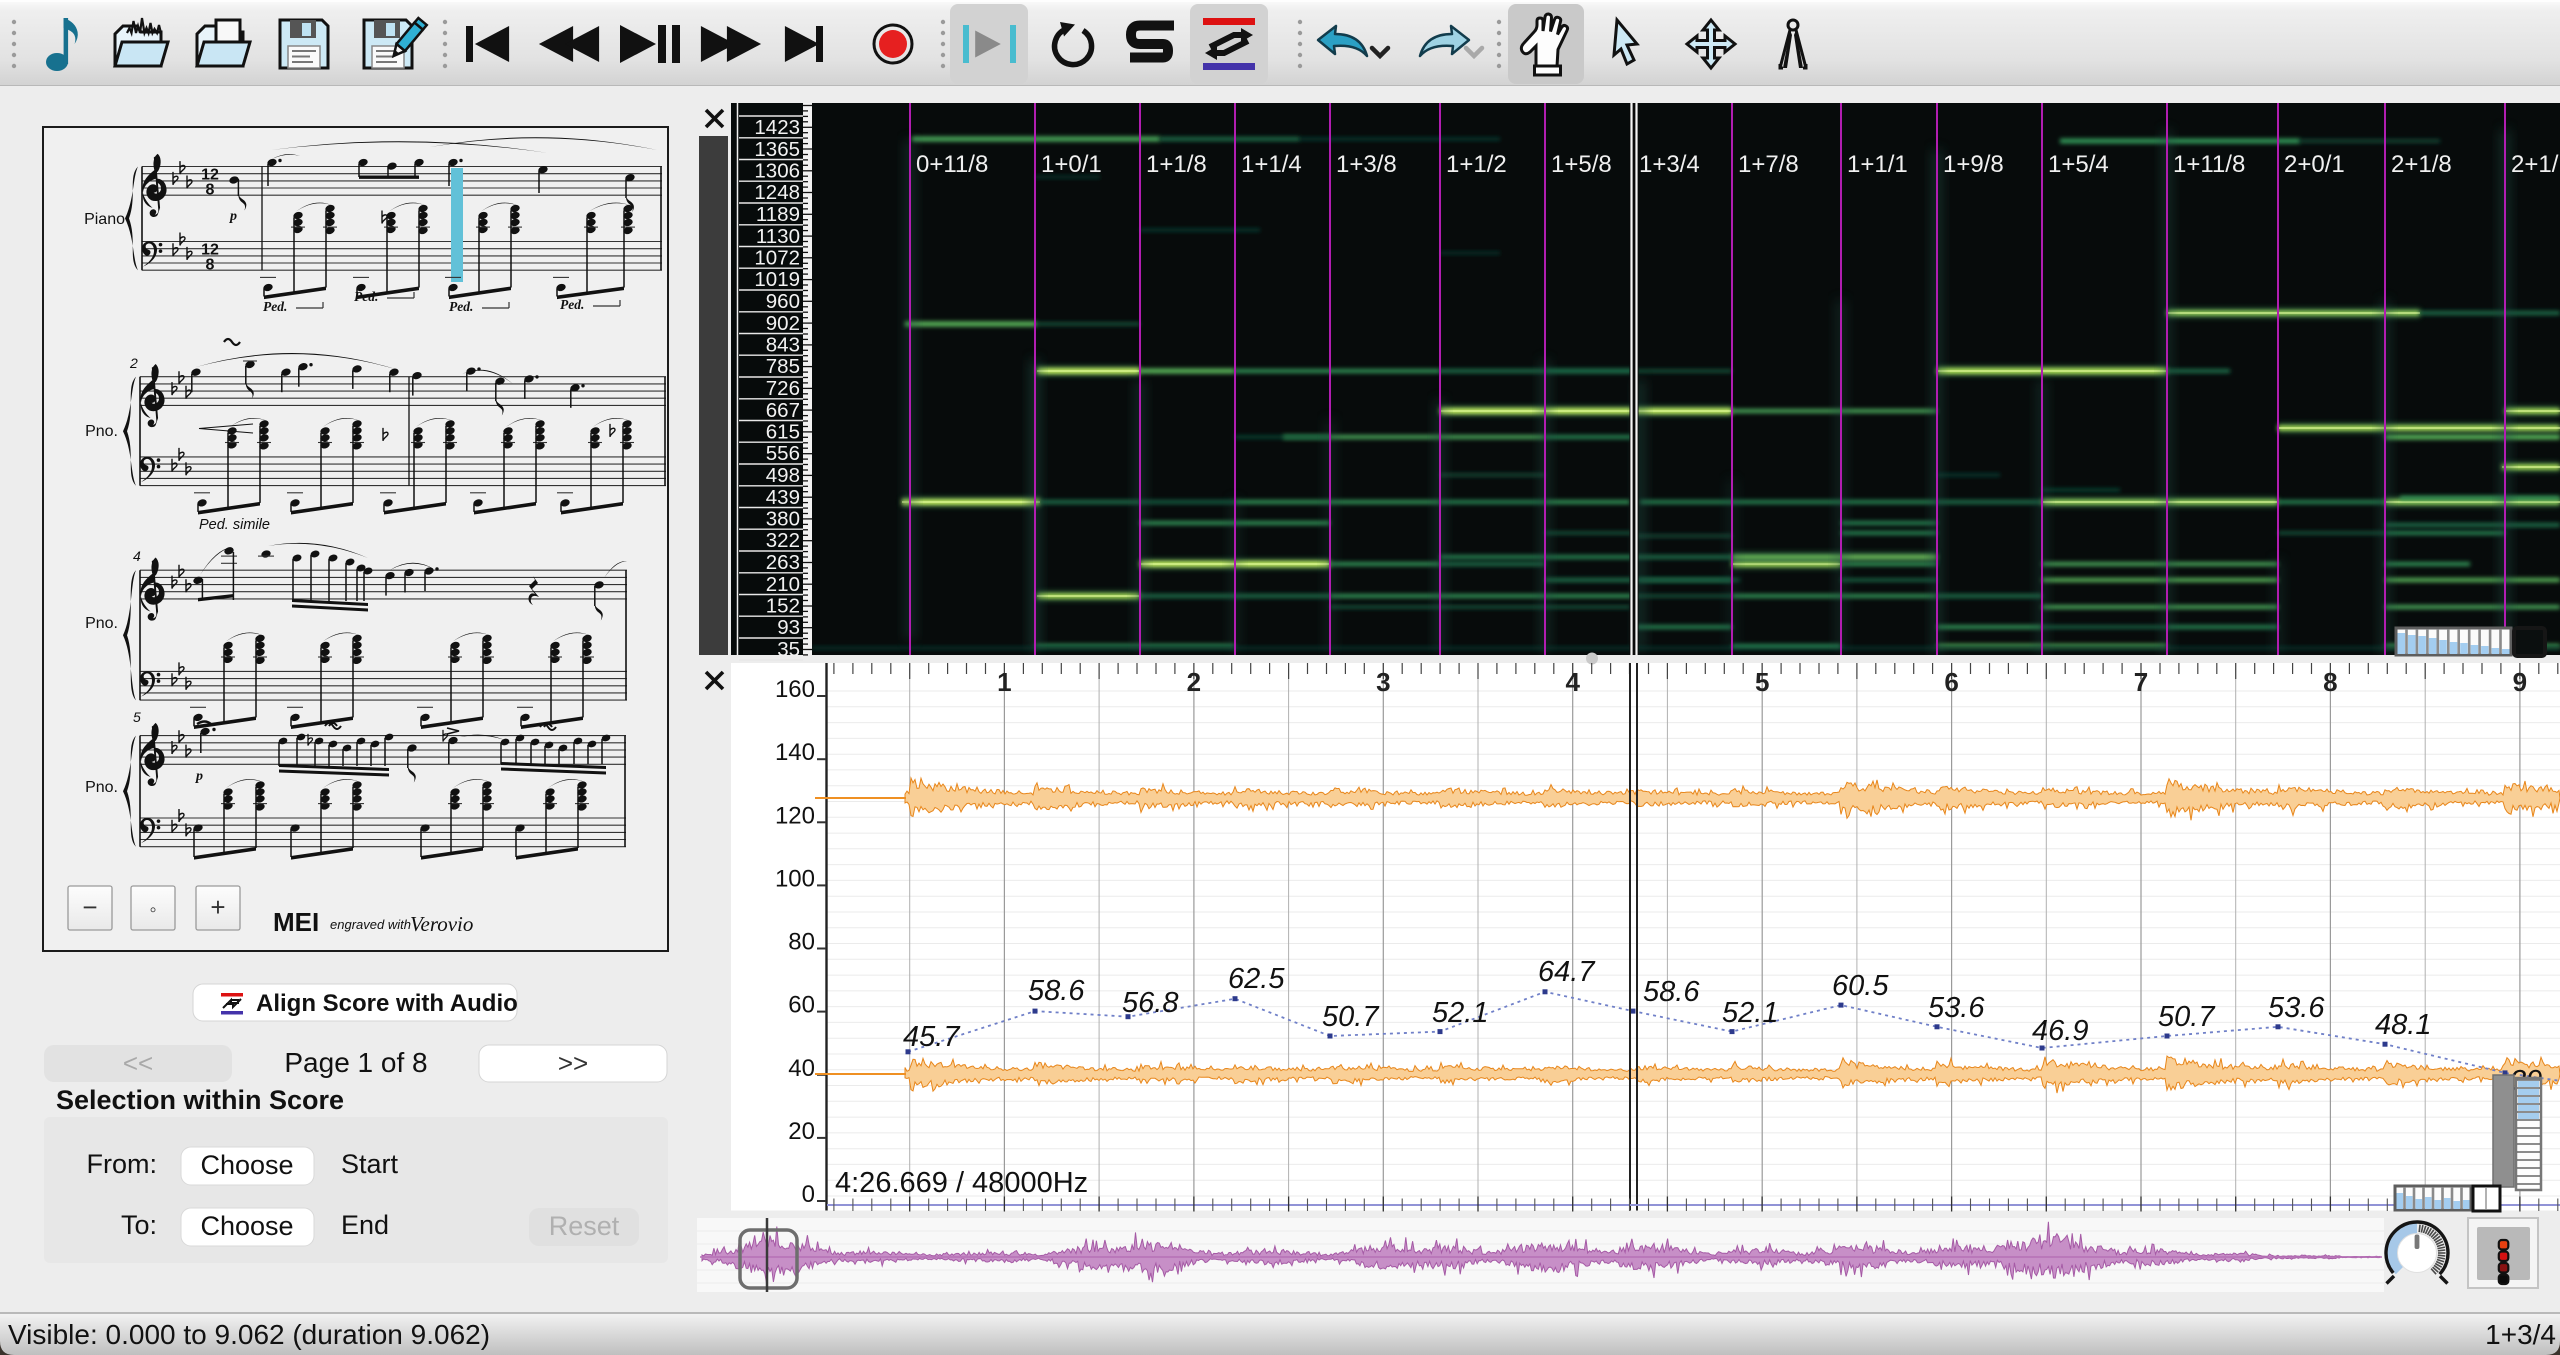  Describe the element at coordinates (777, 127) in the screenshot. I see `svg-text: 1423` at that location.